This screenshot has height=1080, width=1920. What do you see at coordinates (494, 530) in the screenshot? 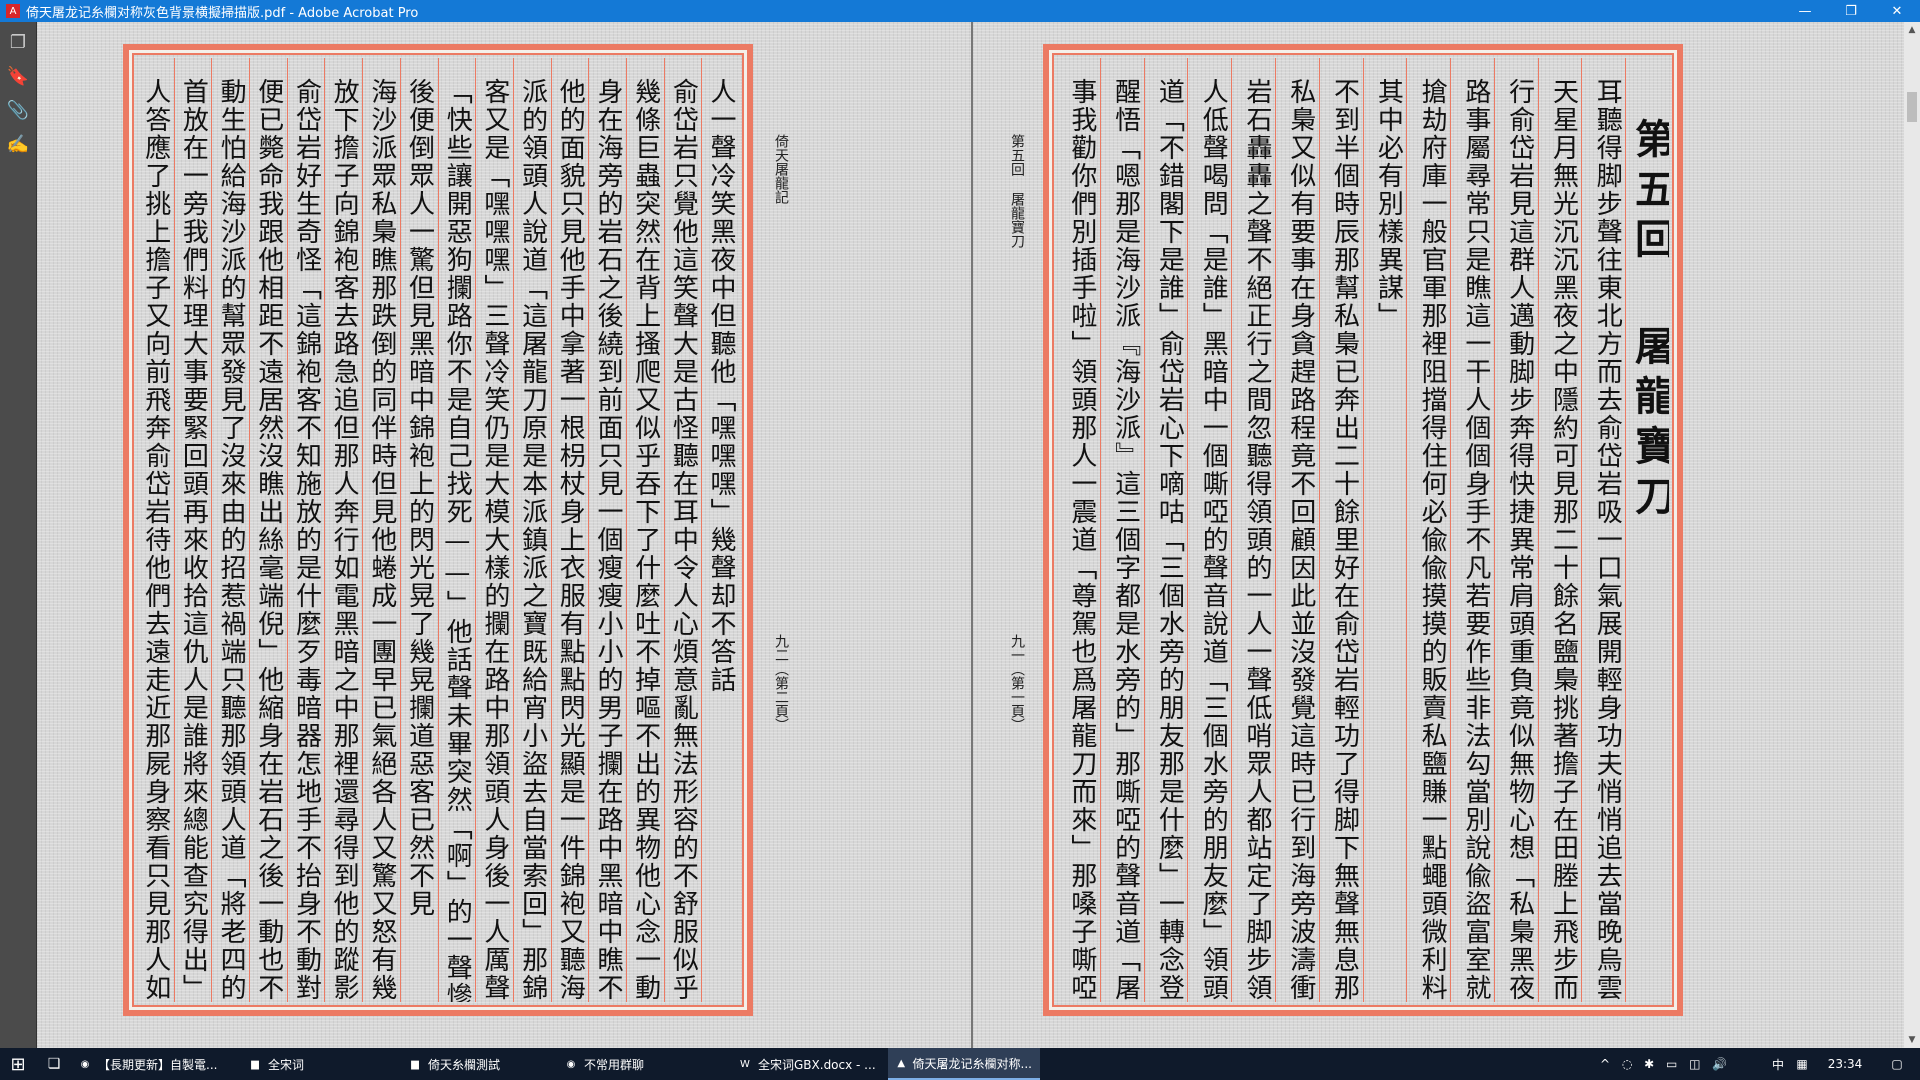
I see `text-column: 客又是「嘿嘿嘿」三聲冷笑仍是大模大樣的攔在路中那領頭人身後一人厲聲喝道` at bounding box center [494, 530].